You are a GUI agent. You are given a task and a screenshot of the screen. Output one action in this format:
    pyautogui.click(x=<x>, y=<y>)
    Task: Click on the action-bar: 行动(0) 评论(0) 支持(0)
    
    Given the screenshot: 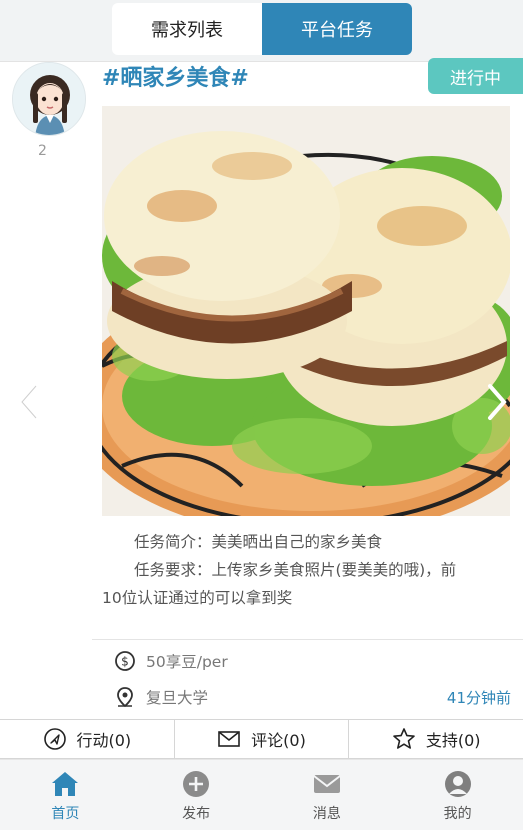 What is the action you would take?
    pyautogui.click(x=261, y=739)
    